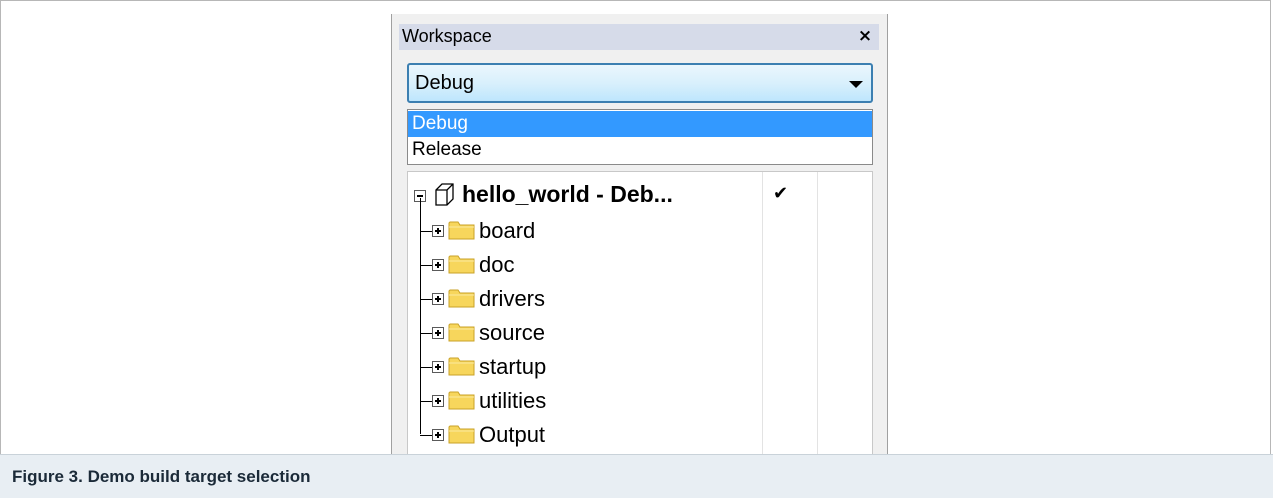 The width and height of the screenshot is (1273, 498). Describe the element at coordinates (507, 230) in the screenshot. I see `folder-label: board` at that location.